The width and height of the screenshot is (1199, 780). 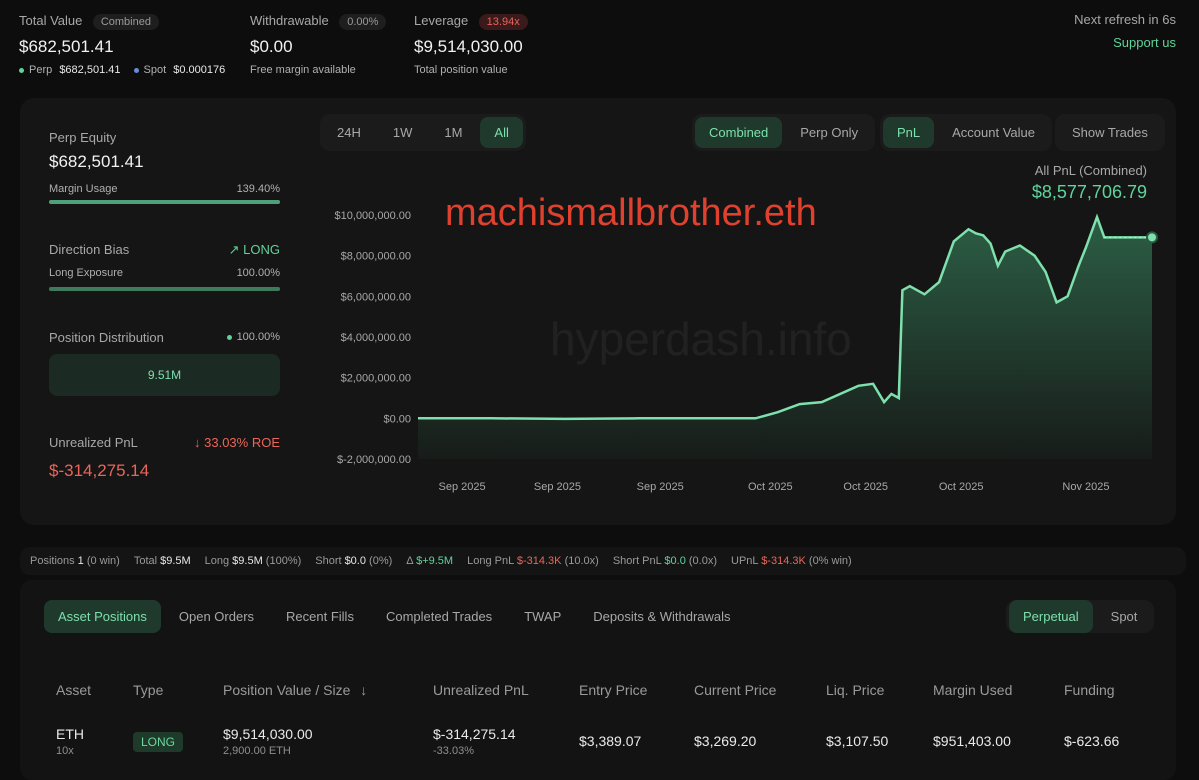 I want to click on stat-total-value: $9.5M, so click(x=175, y=561).